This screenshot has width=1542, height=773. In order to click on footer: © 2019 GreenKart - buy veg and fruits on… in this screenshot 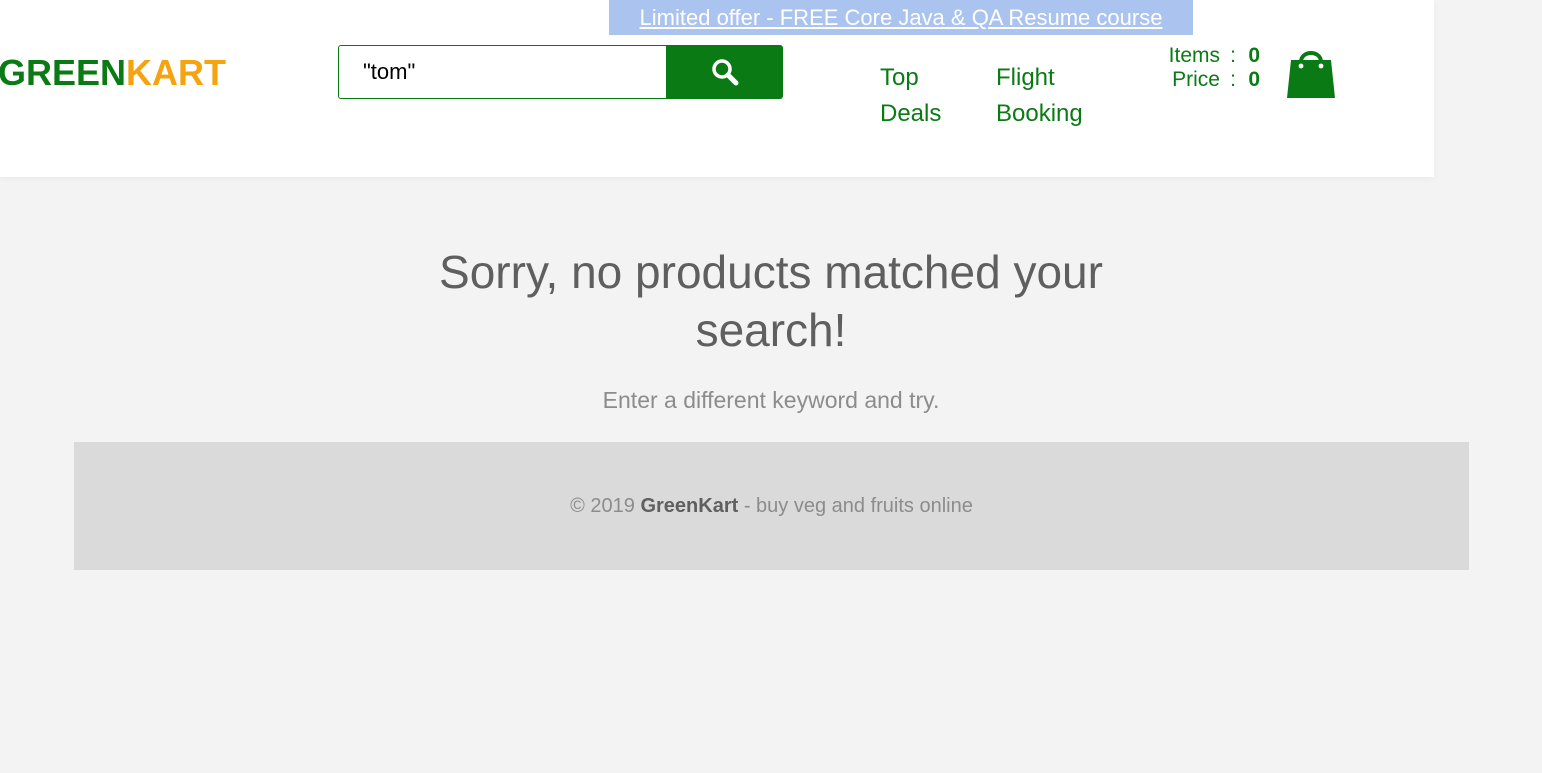, I will do `click(771, 506)`.